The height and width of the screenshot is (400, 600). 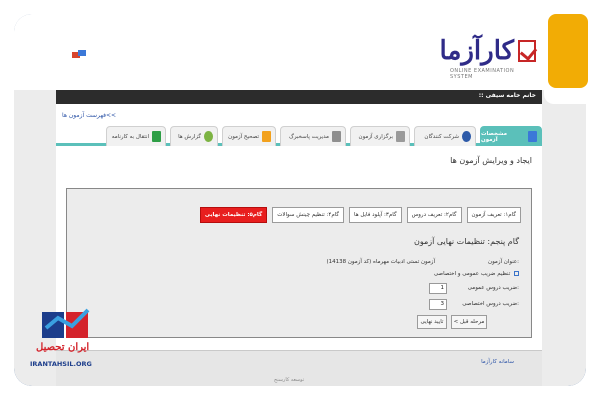 I want to click on tab-label: مدیریت پاسخبرگ, so click(x=308, y=136).